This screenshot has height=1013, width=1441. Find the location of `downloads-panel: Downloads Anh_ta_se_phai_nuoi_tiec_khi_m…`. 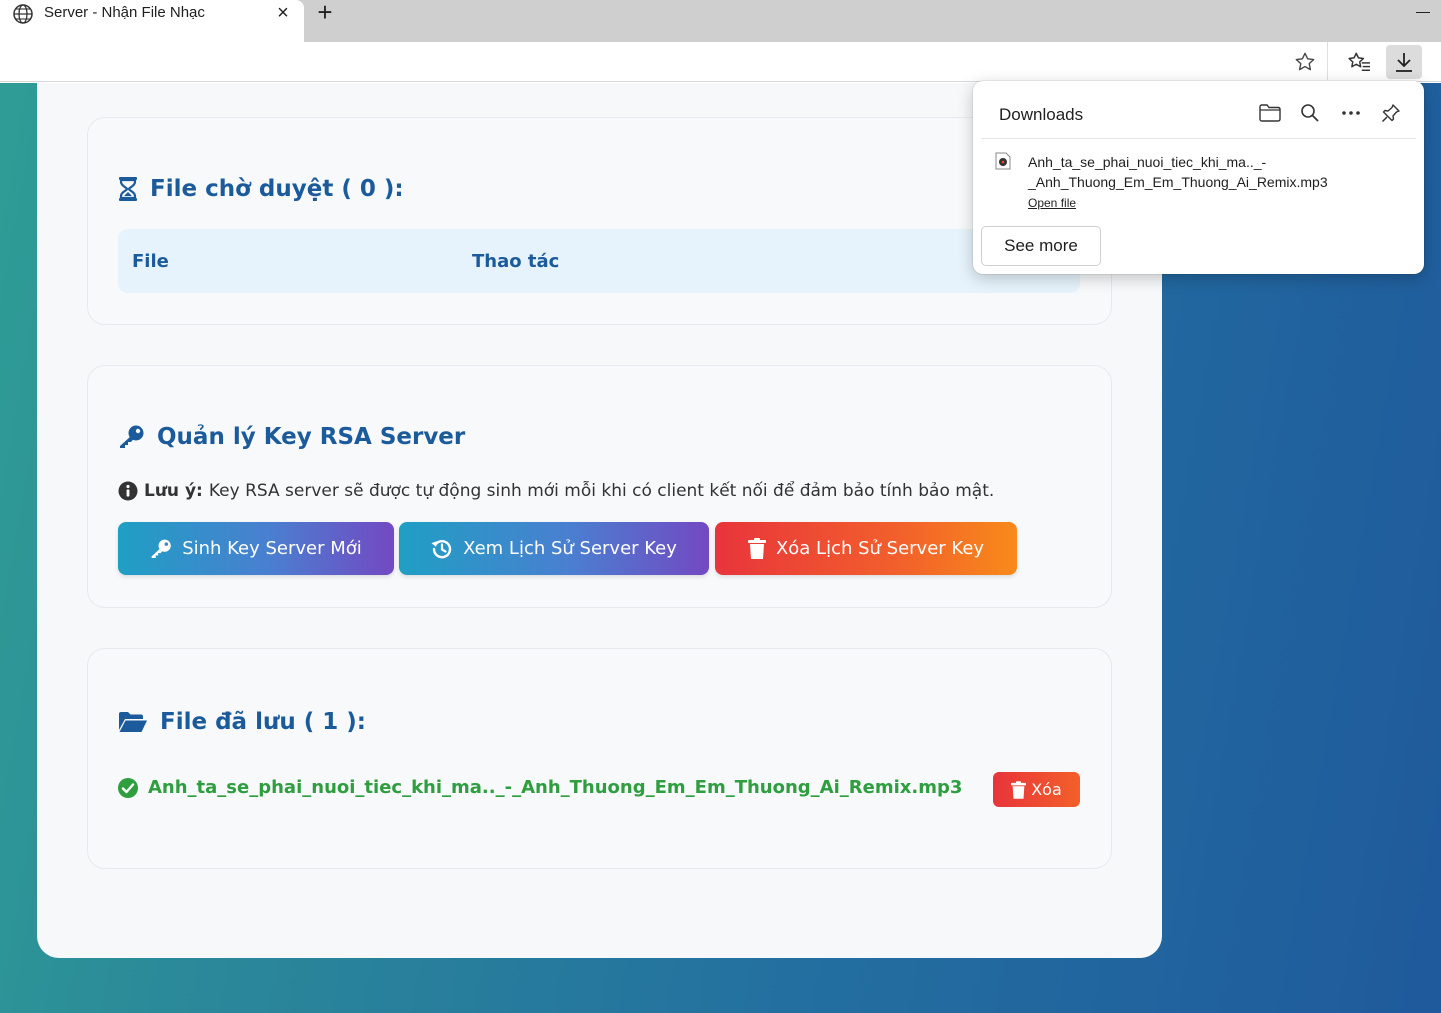

downloads-panel: Downloads Anh_ta_se_phai_nuoi_tiec_khi_m… is located at coordinates (1198, 177).